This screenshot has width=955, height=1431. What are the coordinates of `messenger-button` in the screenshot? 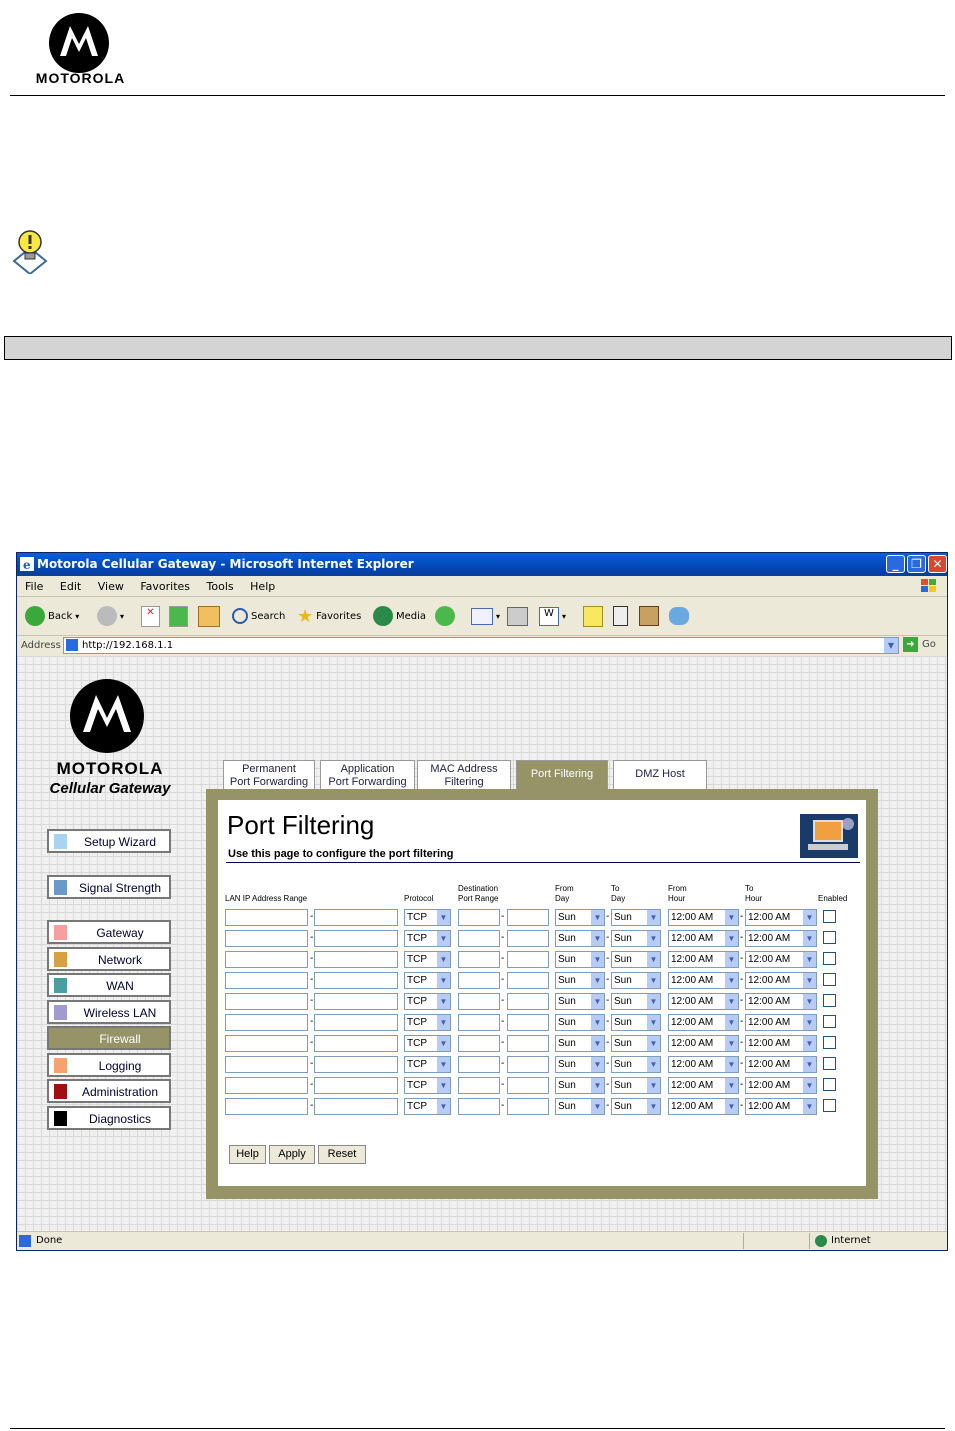 It's located at (679, 616).